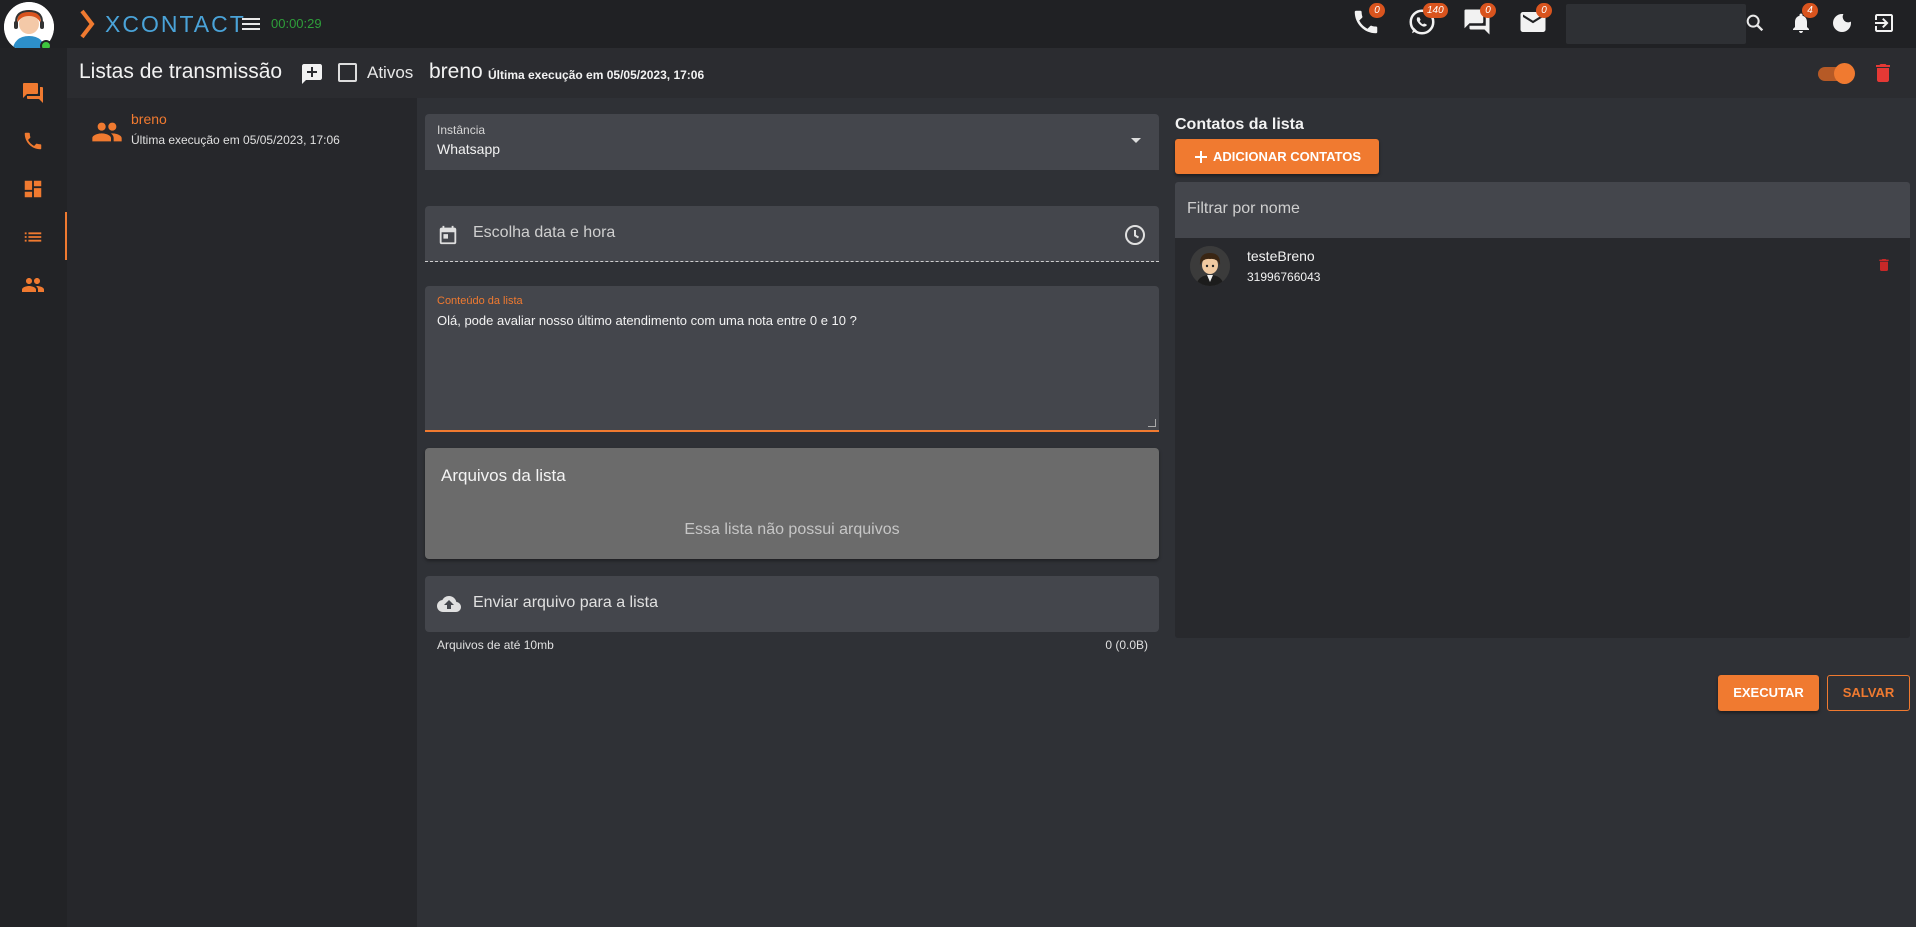 The height and width of the screenshot is (927, 1916). I want to click on contact-filter-input: Filtrar por nome, so click(1542, 210).